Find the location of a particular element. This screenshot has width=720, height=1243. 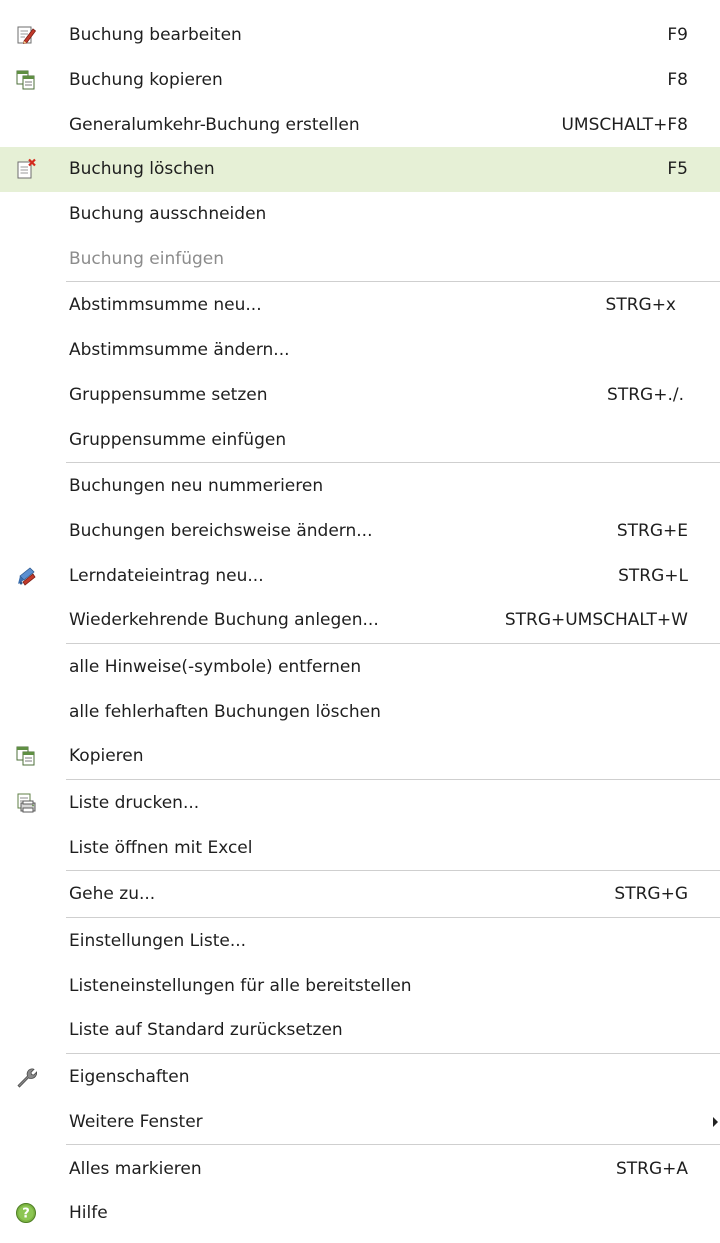

edit-booking-icon is located at coordinates (27, 35).